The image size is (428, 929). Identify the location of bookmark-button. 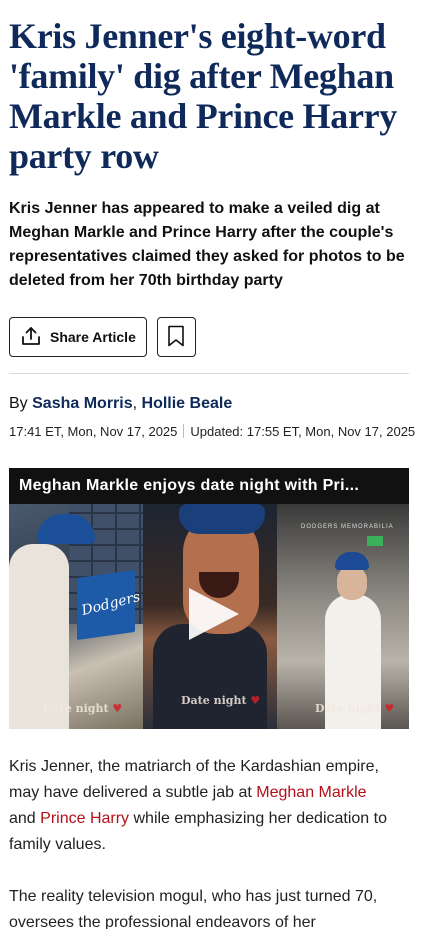
(176, 337).